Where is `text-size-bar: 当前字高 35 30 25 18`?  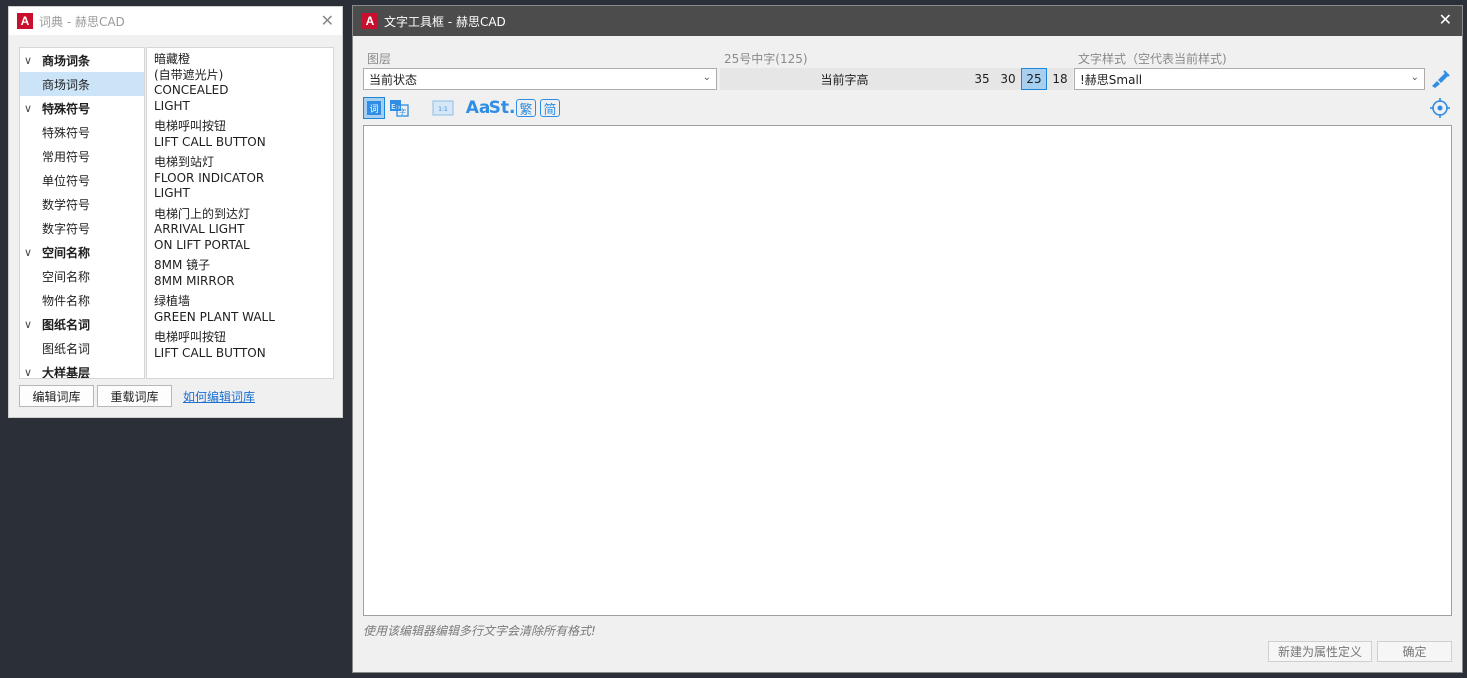 text-size-bar: 当前字高 35 30 25 18 is located at coordinates (896, 79).